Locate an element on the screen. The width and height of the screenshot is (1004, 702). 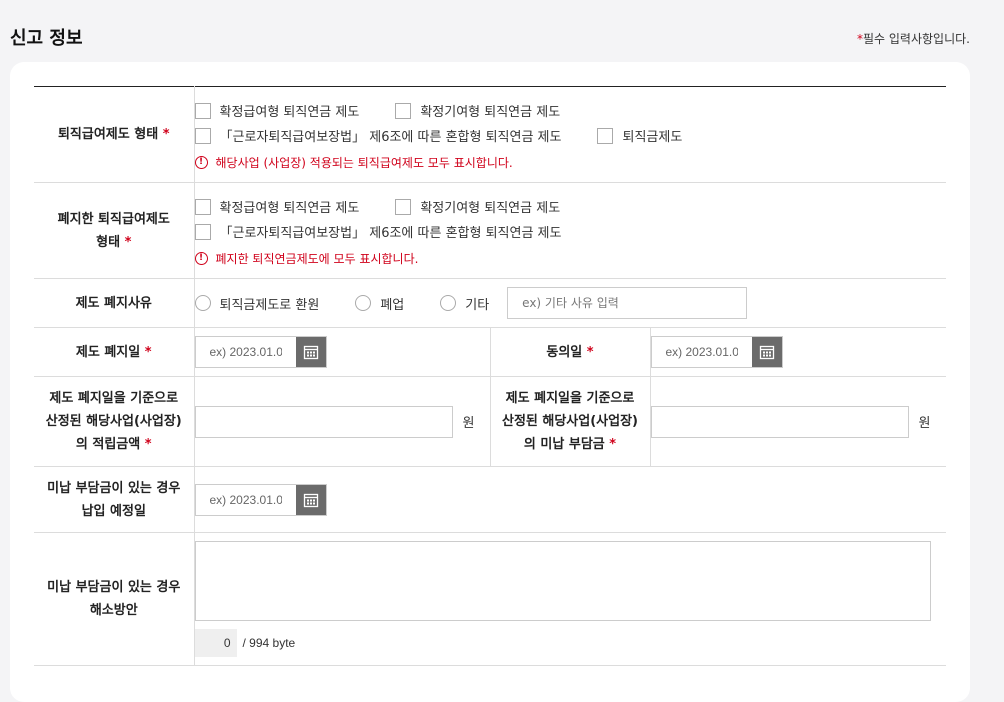
abolish-reason-label: 제도 폐지사유 is located at coordinates (114, 303).